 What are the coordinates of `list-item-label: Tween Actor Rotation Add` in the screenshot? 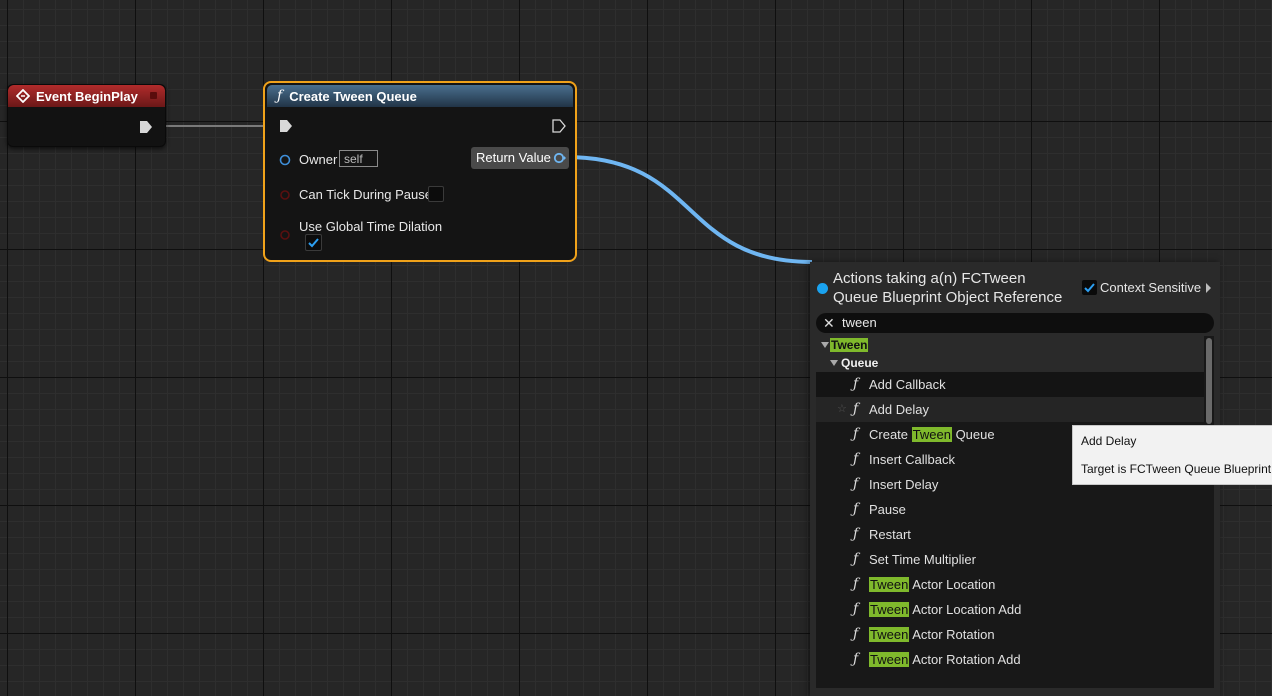 It's located at (945, 659).